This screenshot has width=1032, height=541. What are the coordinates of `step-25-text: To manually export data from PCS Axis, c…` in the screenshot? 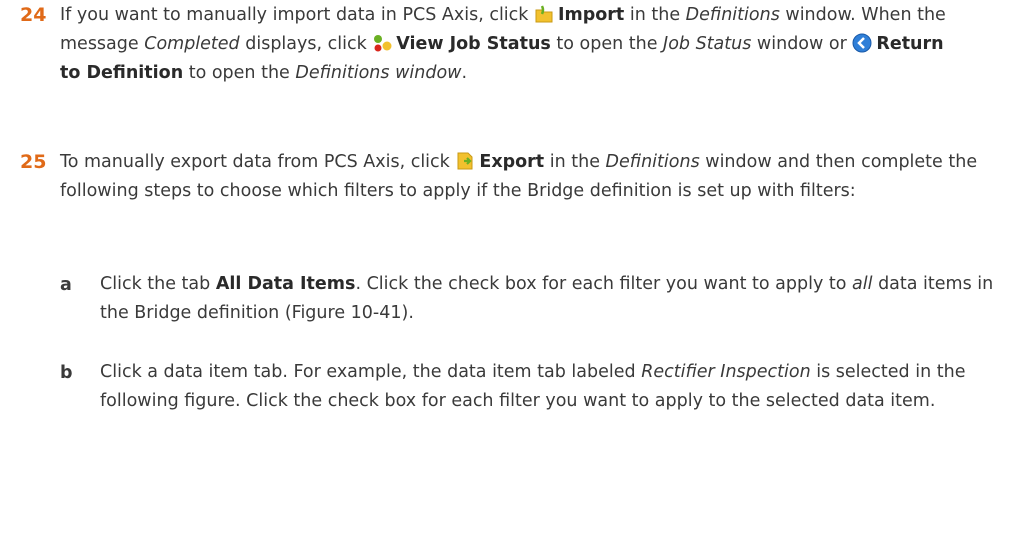 It's located at (519, 176).